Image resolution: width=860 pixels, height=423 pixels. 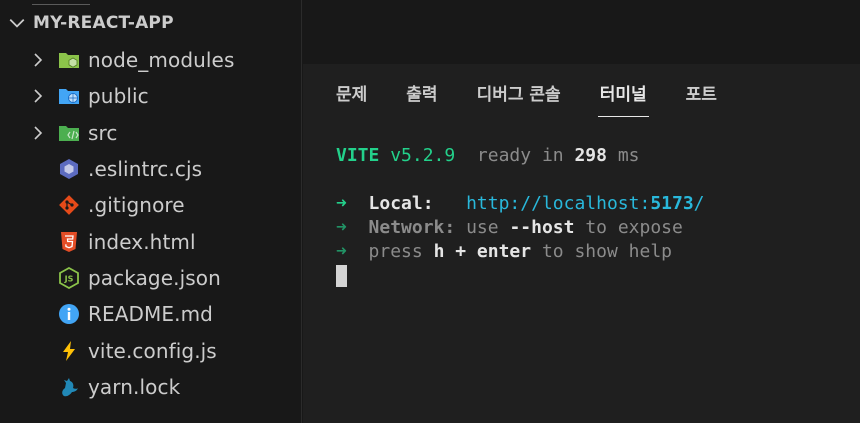 What do you see at coordinates (69, 242) in the screenshot?
I see `html-icon` at bounding box center [69, 242].